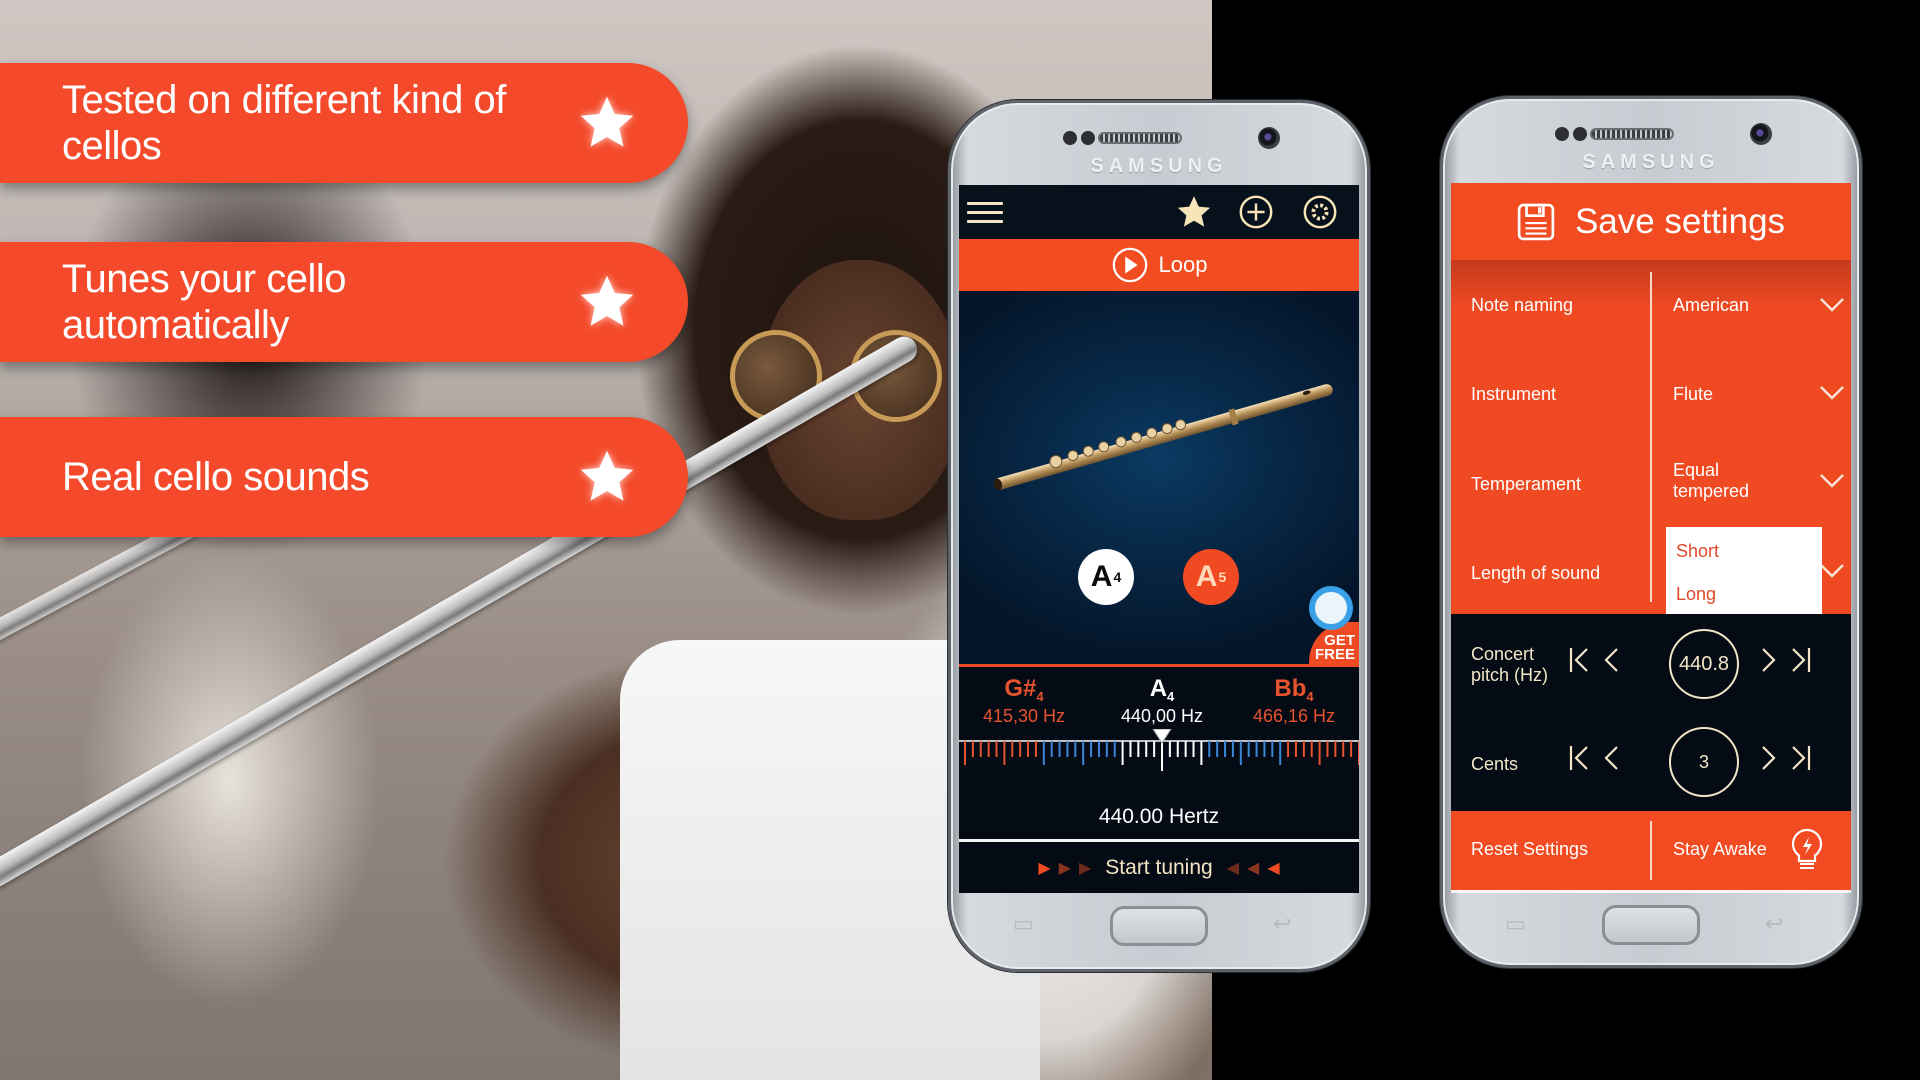 The width and height of the screenshot is (1920, 1080). I want to click on top-toolbar, so click(1159, 212).